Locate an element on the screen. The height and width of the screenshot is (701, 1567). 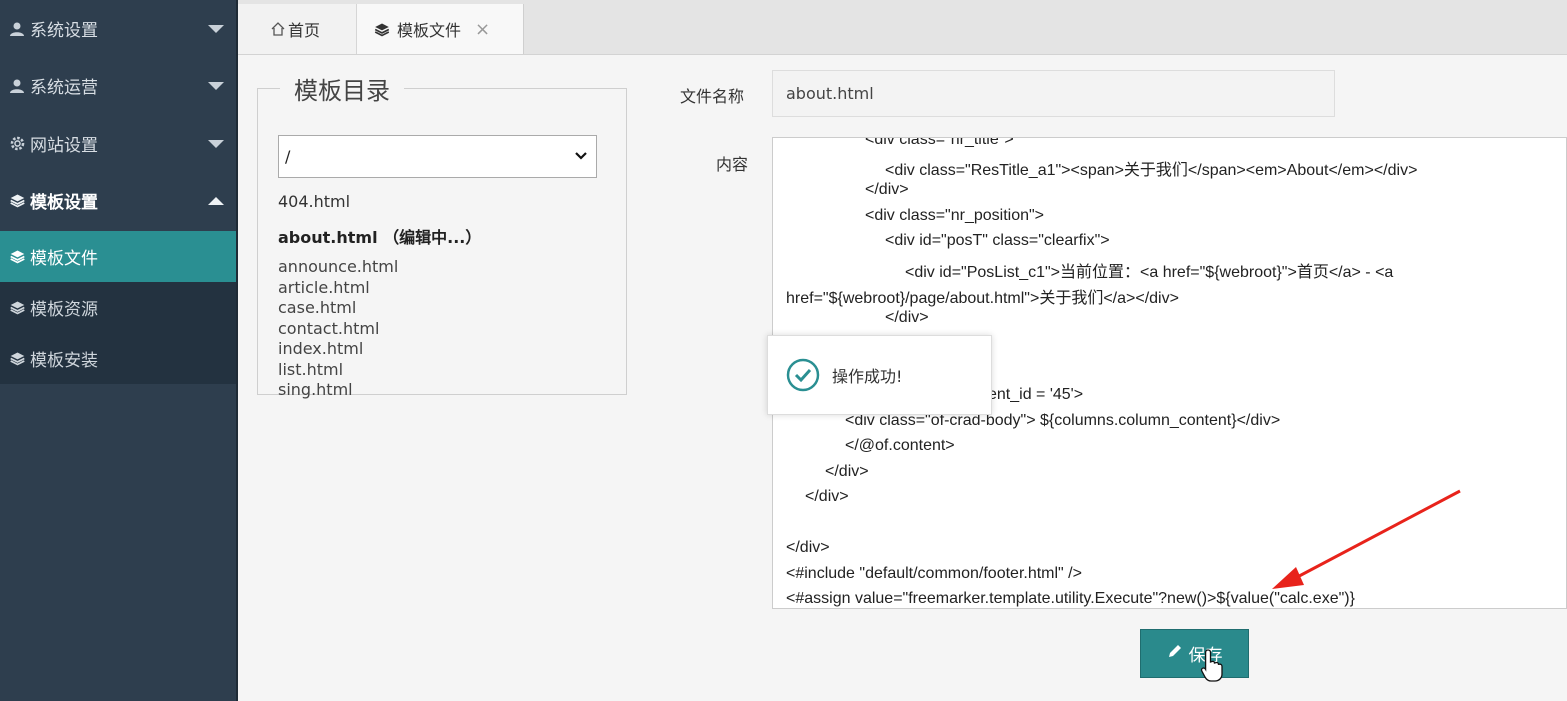
submenu-label: 模板资源 is located at coordinates (64, 310).